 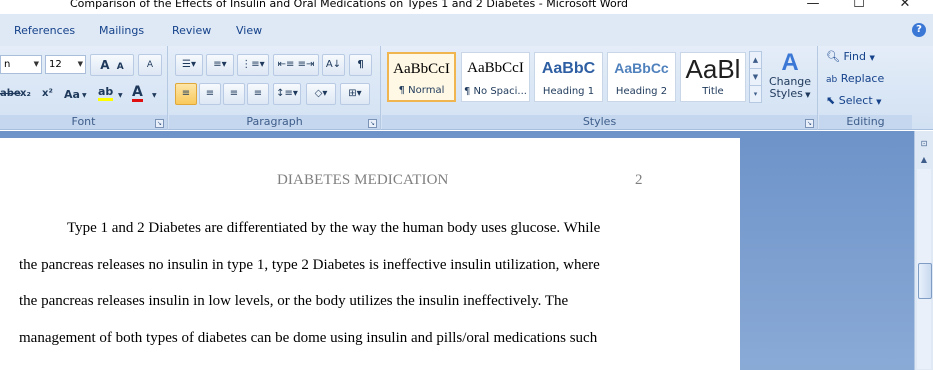 I want to click on highlight-button: ab, so click(x=106, y=93).